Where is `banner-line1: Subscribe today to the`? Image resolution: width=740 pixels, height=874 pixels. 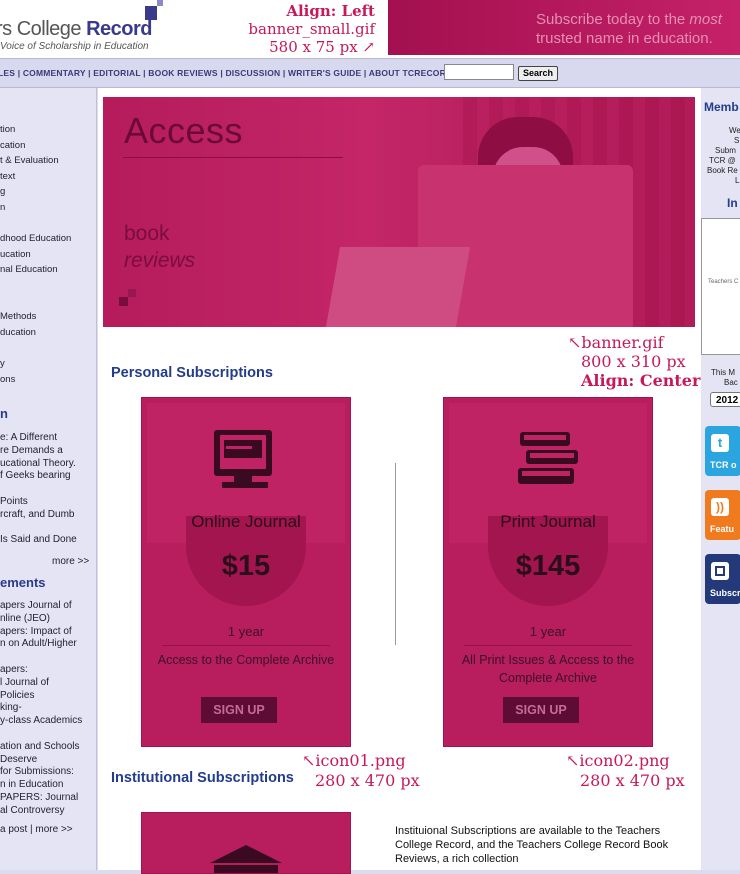 banner-line1: Subscribe today to the is located at coordinates (611, 19).